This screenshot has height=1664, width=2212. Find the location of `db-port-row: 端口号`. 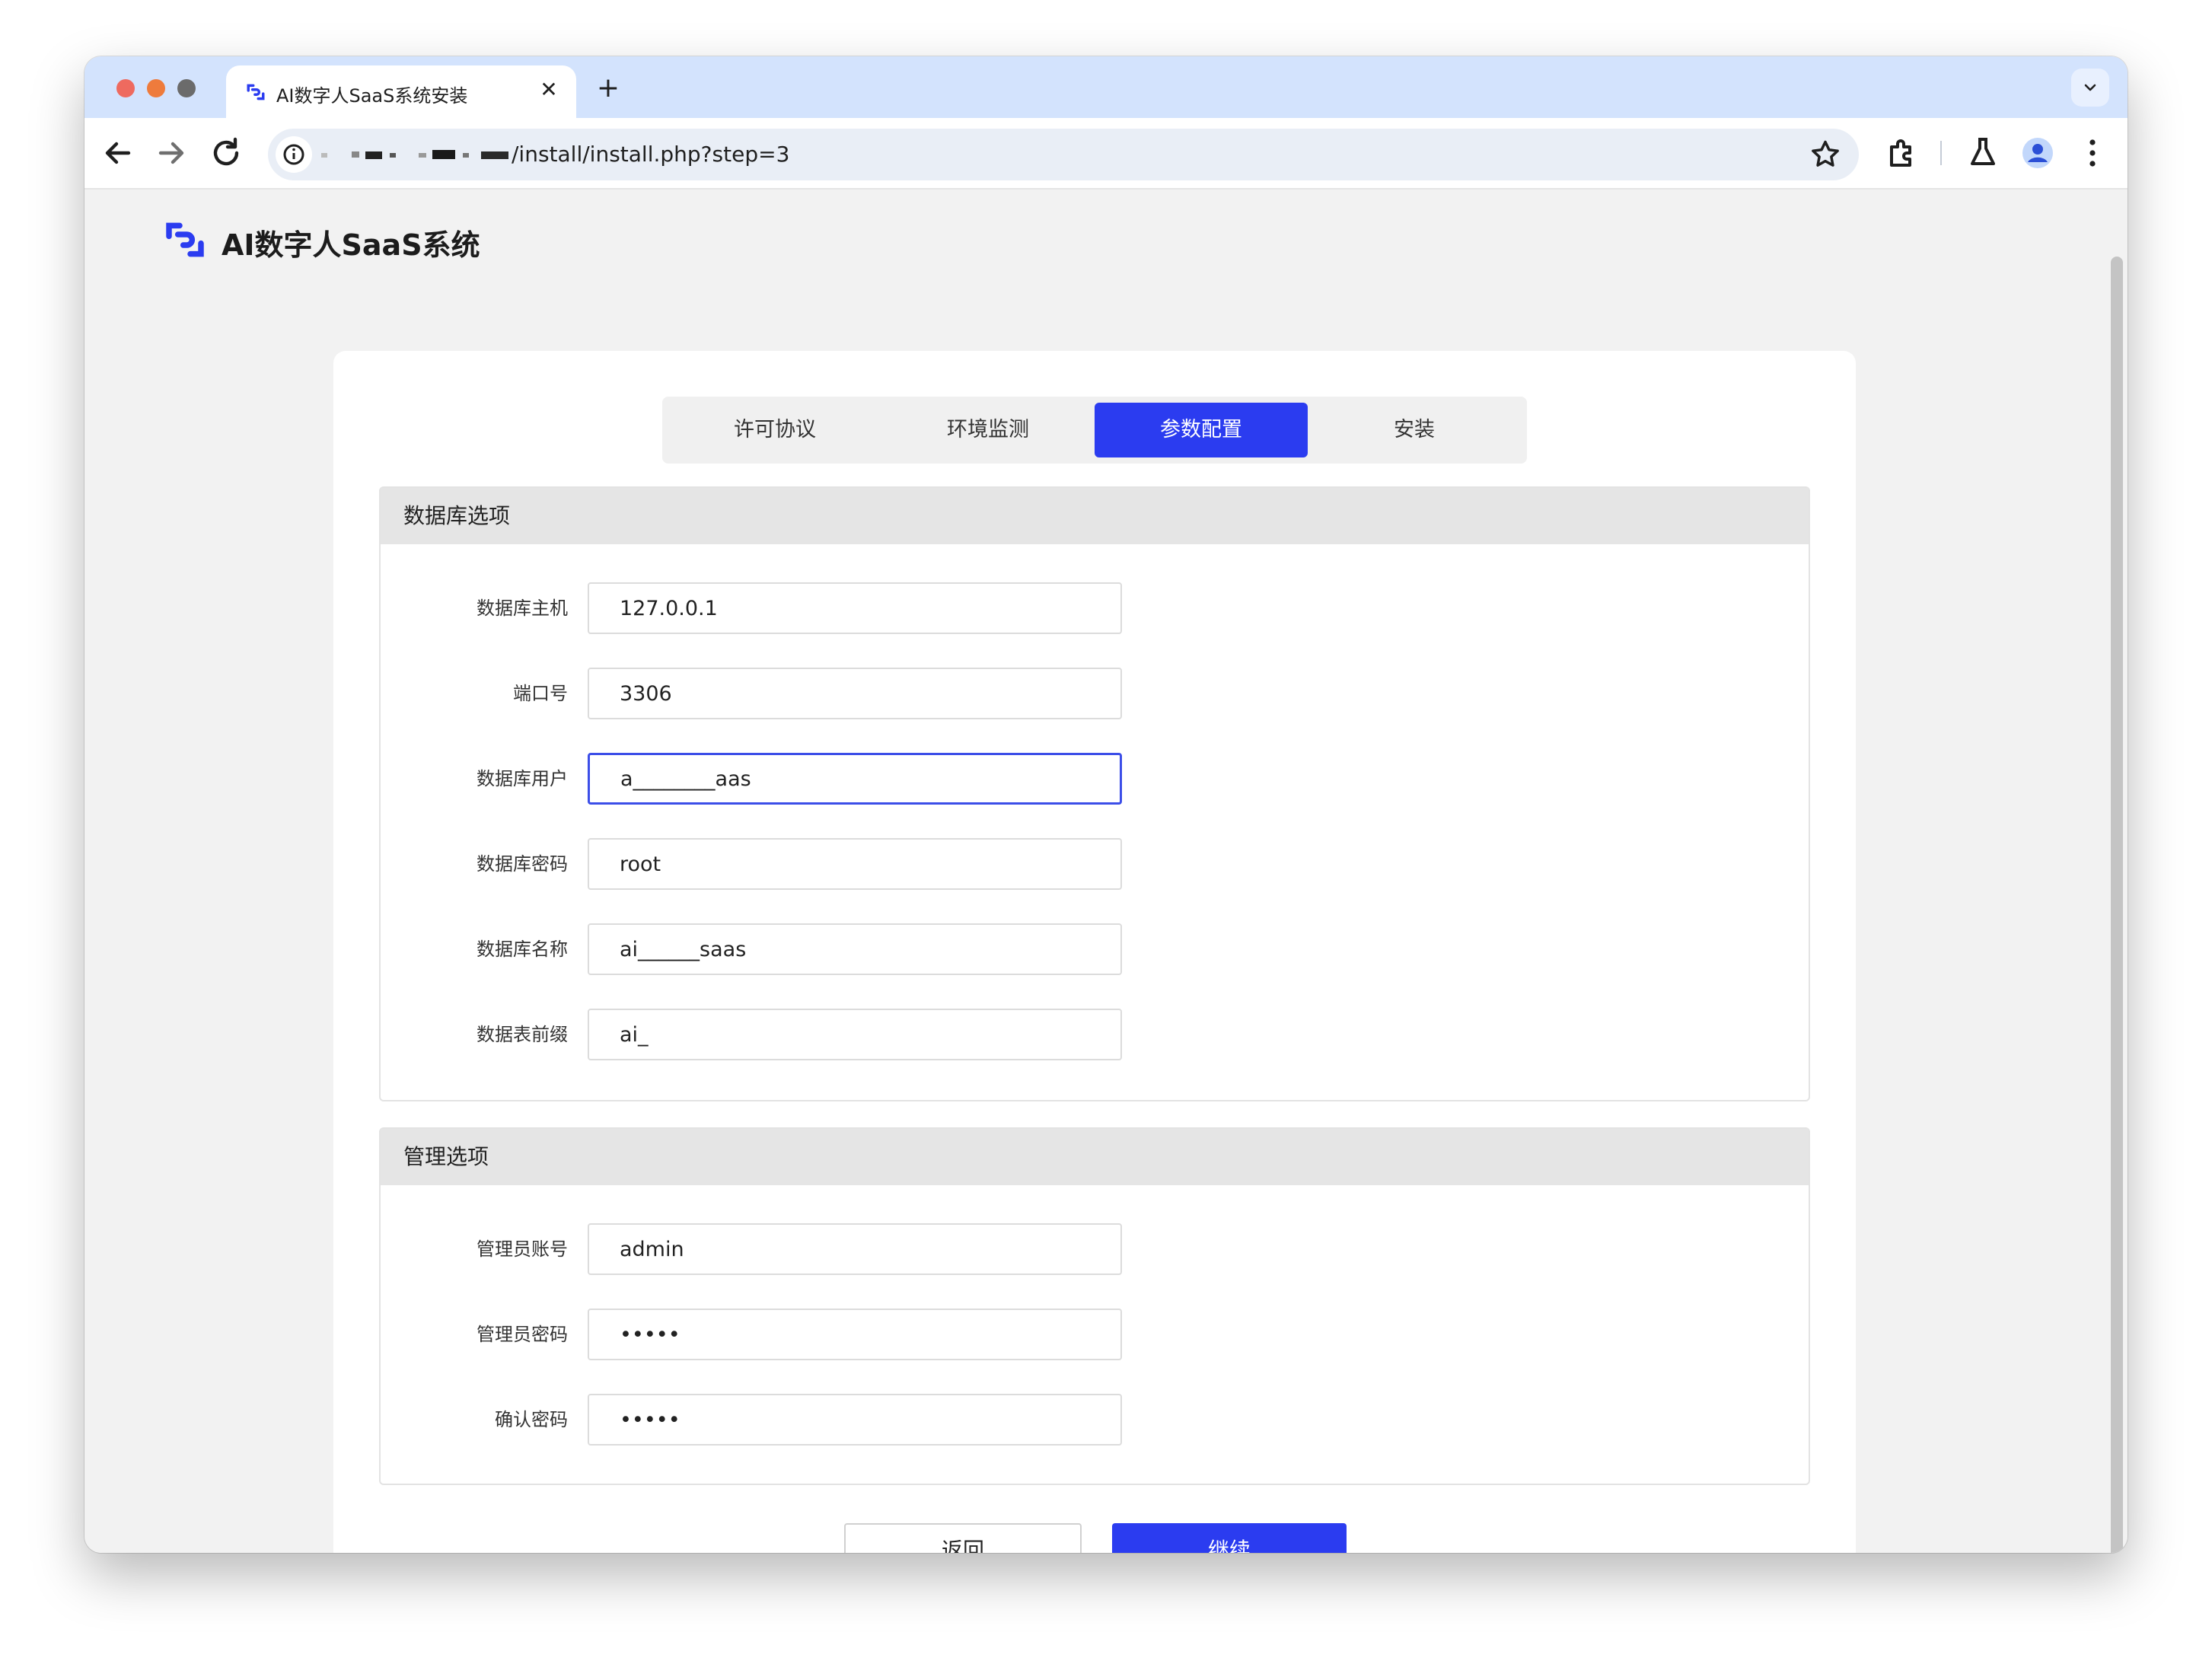

db-port-row: 端口号 is located at coordinates (1095, 693).